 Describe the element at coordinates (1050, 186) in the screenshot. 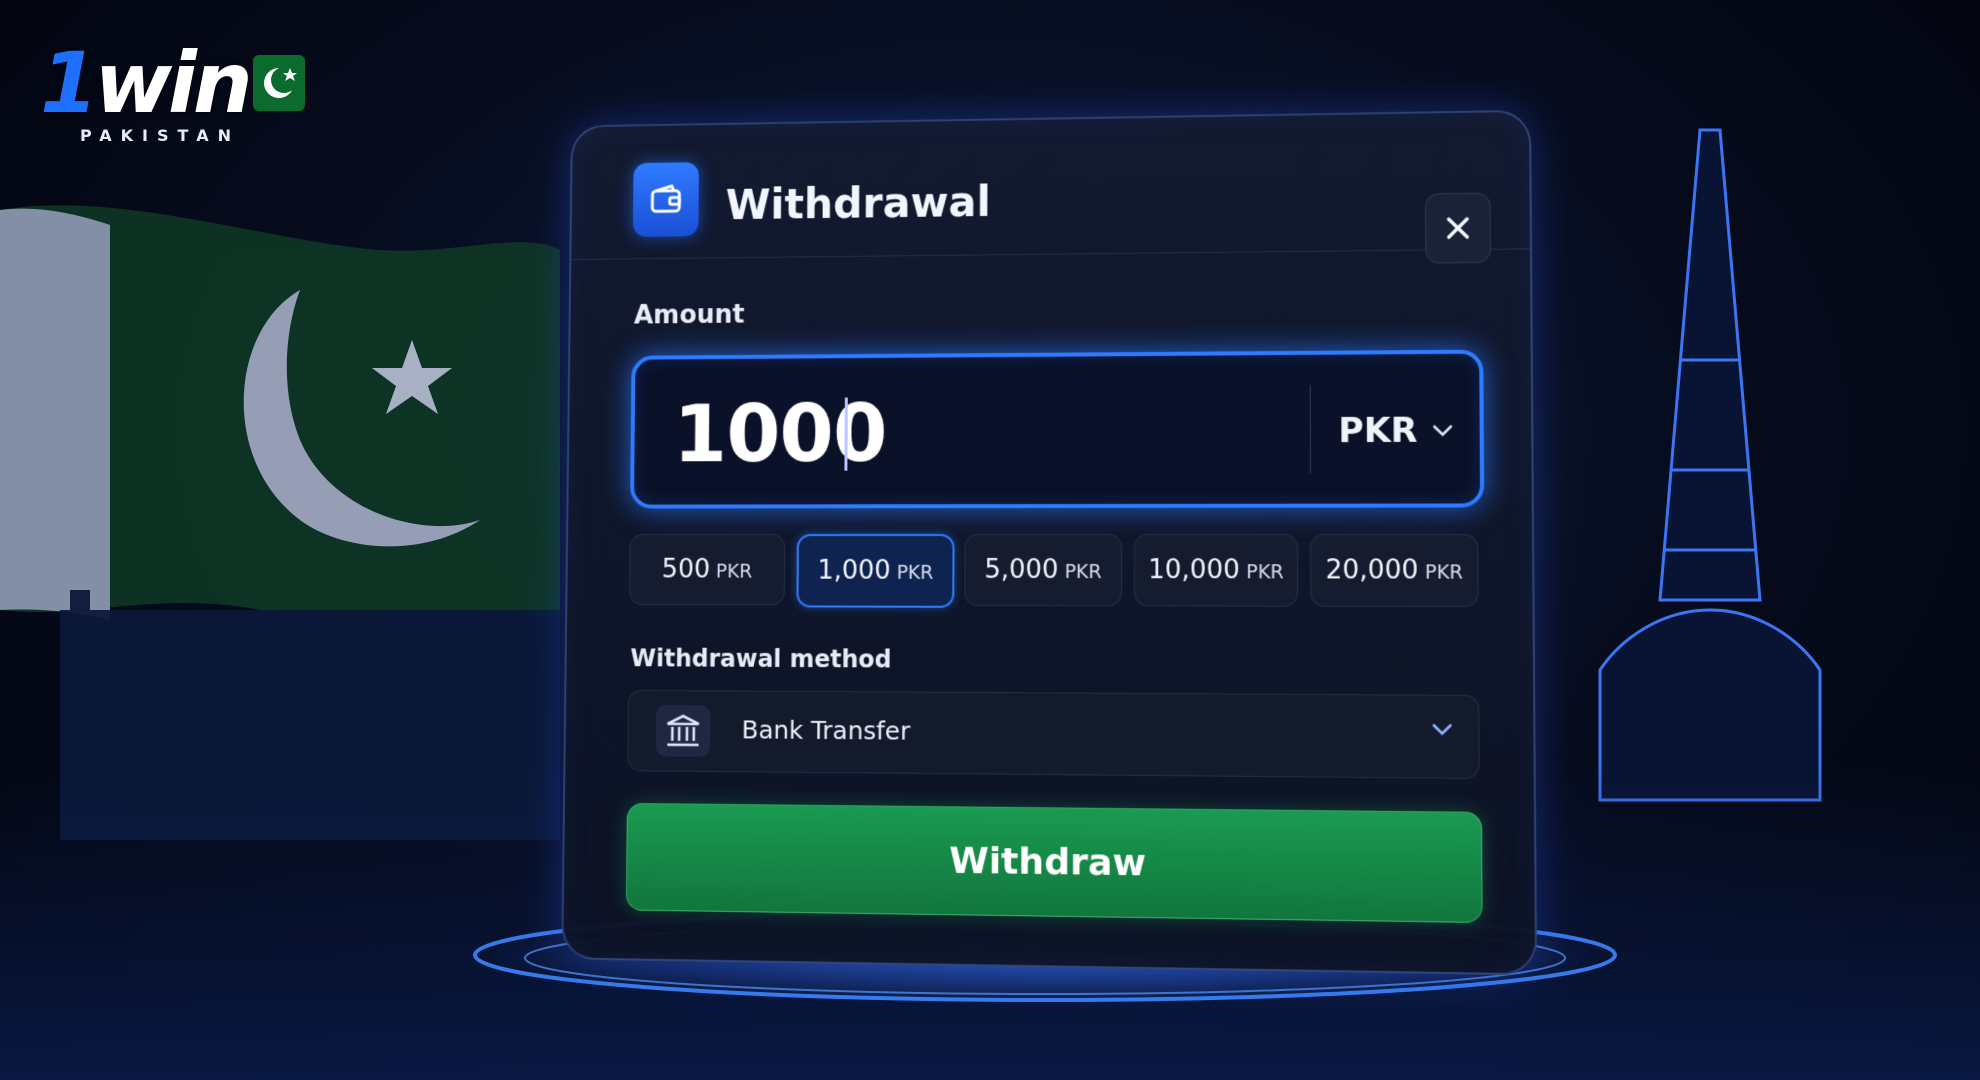

I see `modal-header: Withdrawal` at that location.